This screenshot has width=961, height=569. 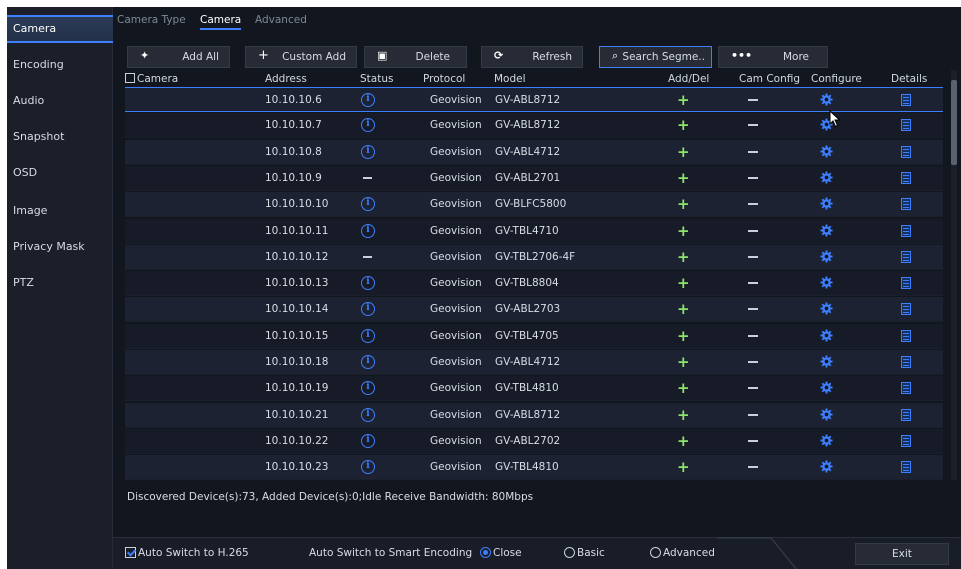 I want to click on cam-config-empty-icon, so click(x=753, y=256).